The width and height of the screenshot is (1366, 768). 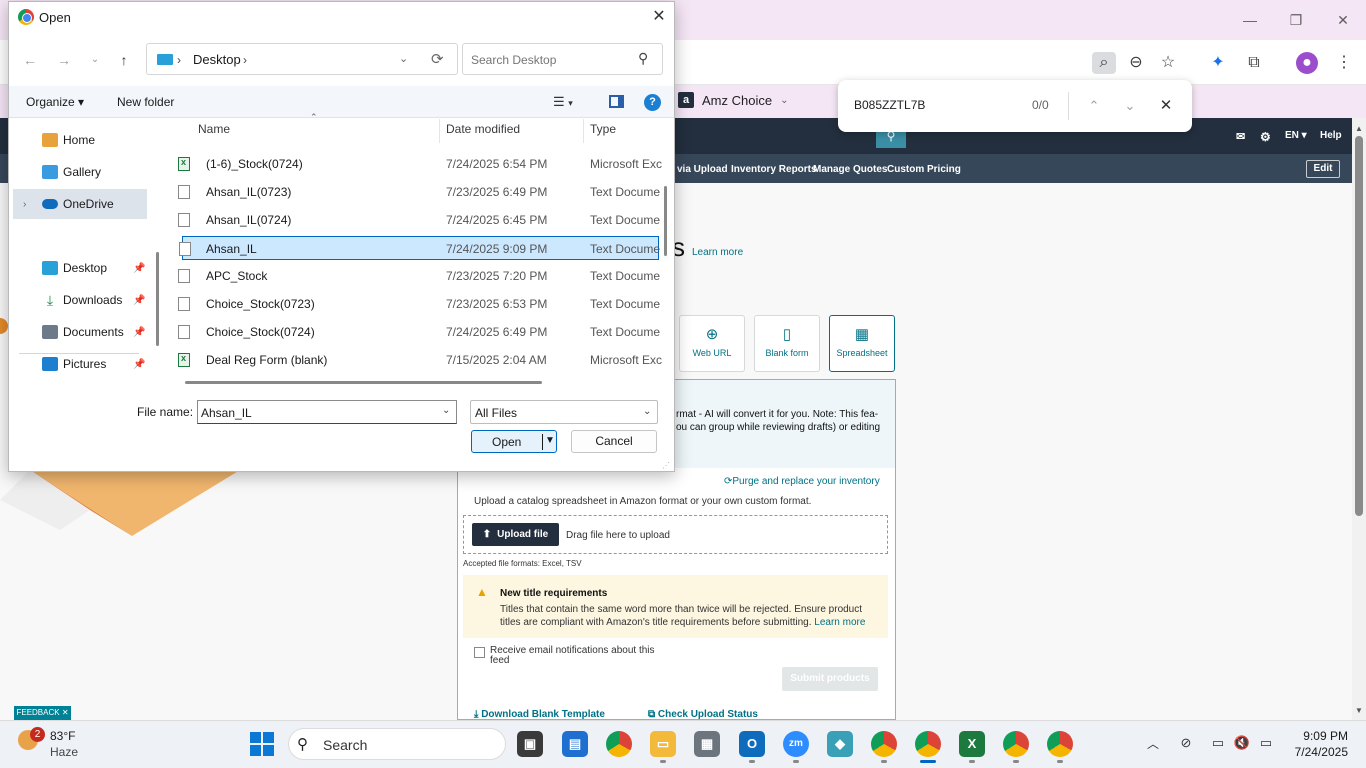 I want to click on edit-nav-button: Edit, so click(x=1323, y=169).